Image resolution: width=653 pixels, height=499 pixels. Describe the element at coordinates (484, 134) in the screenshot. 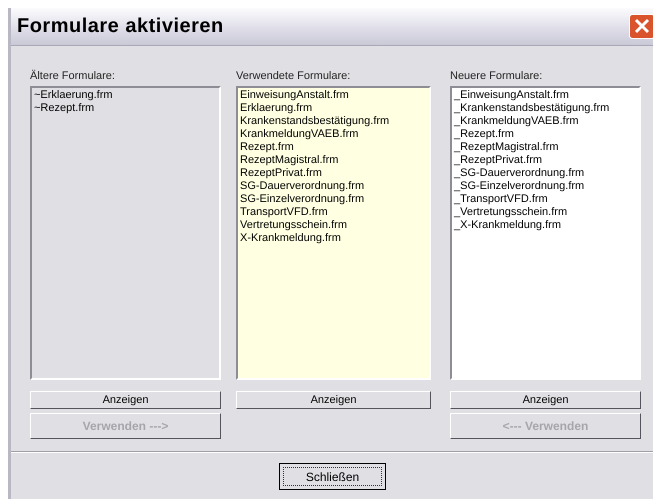

I see `list-item: _Rezept.frm` at that location.